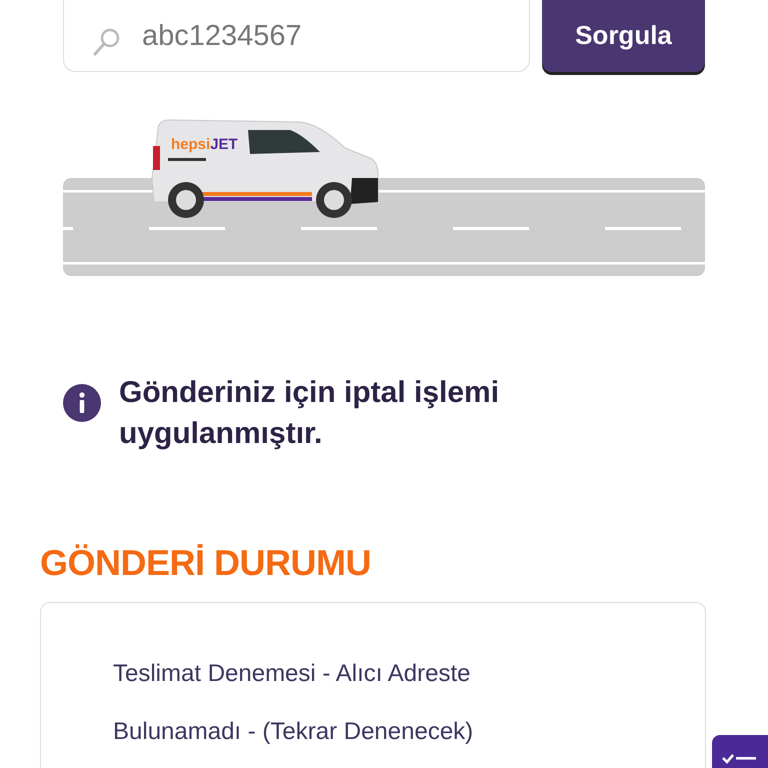 This screenshot has height=768, width=768. Describe the element at coordinates (204, 144) in the screenshot. I see `van-logo: hepsiJET` at that location.